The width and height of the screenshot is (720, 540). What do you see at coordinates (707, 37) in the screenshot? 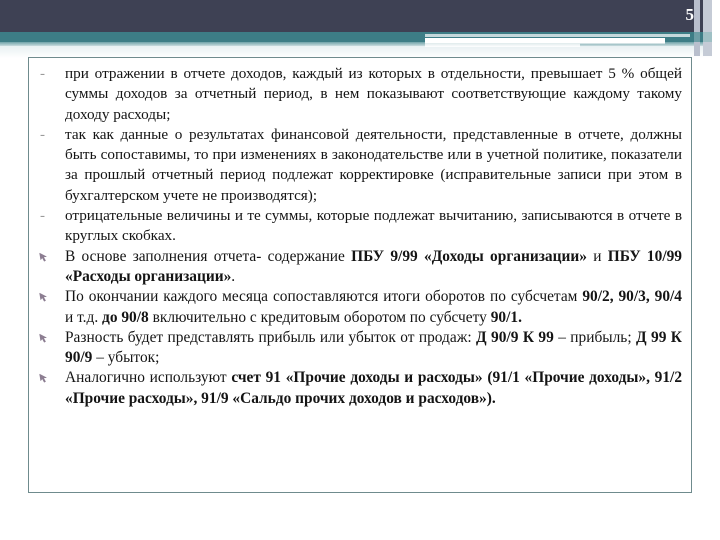
I see `right-edge-teal-two` at bounding box center [707, 37].